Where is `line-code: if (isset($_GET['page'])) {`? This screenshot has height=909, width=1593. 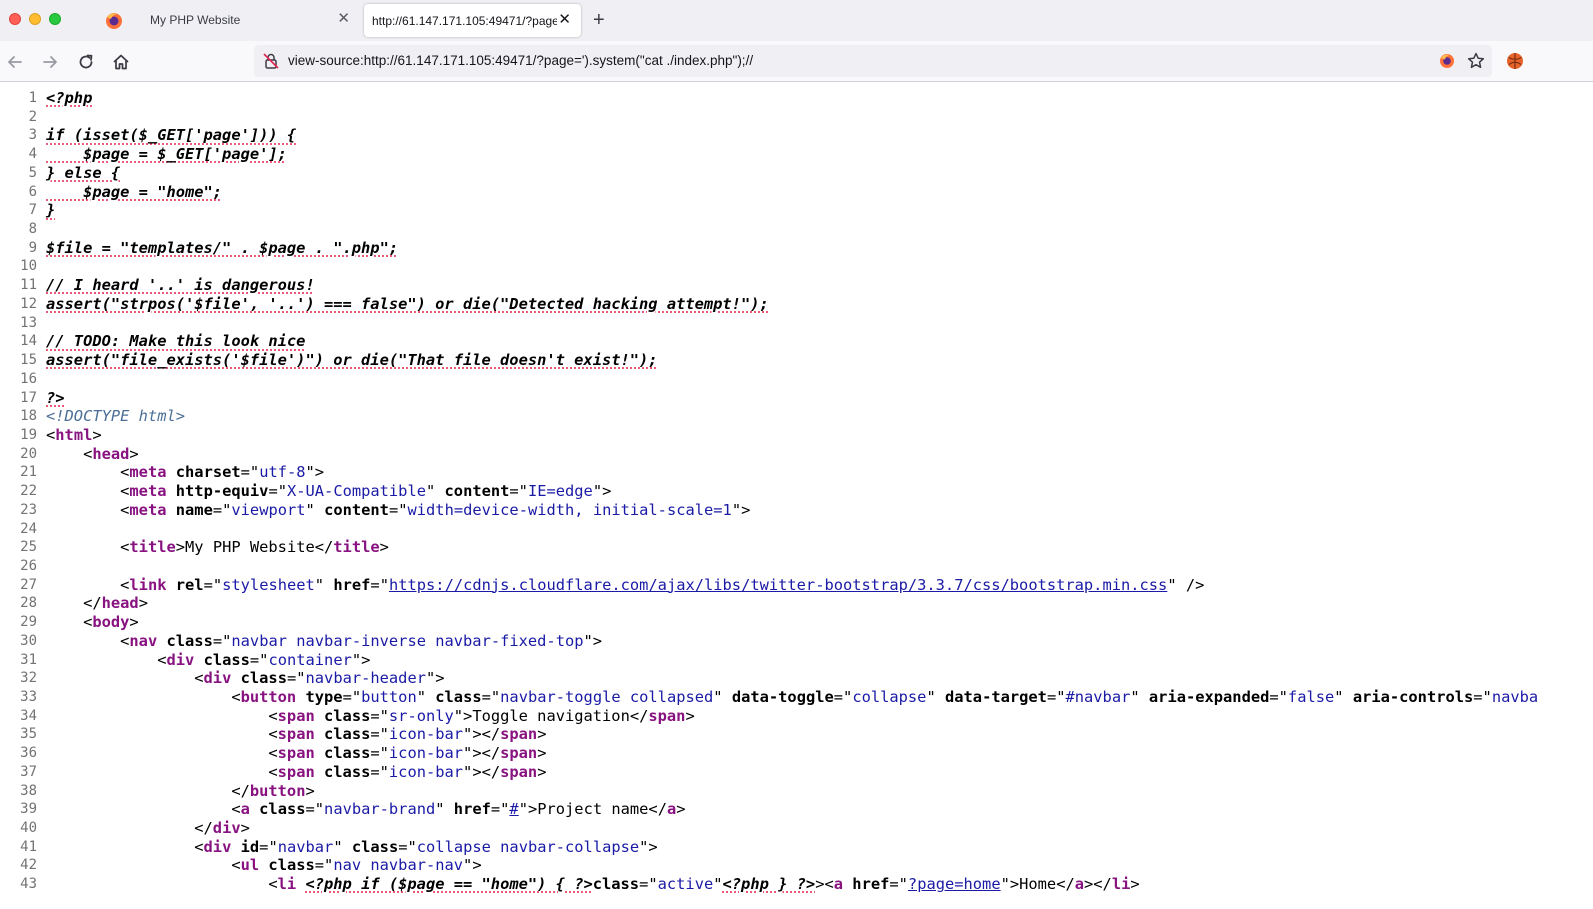
line-code: if (isset($_GET['page'])) { is located at coordinates (166, 135).